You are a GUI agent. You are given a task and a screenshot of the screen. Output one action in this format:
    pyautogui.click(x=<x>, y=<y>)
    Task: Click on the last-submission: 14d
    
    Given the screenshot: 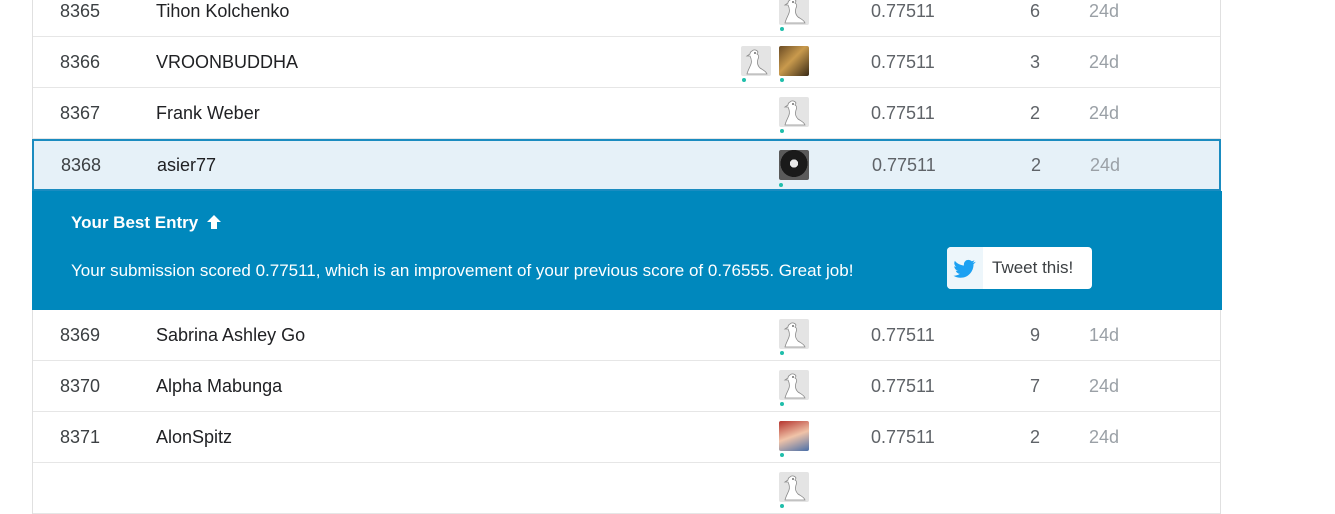 What is the action you would take?
    pyautogui.click(x=1104, y=335)
    